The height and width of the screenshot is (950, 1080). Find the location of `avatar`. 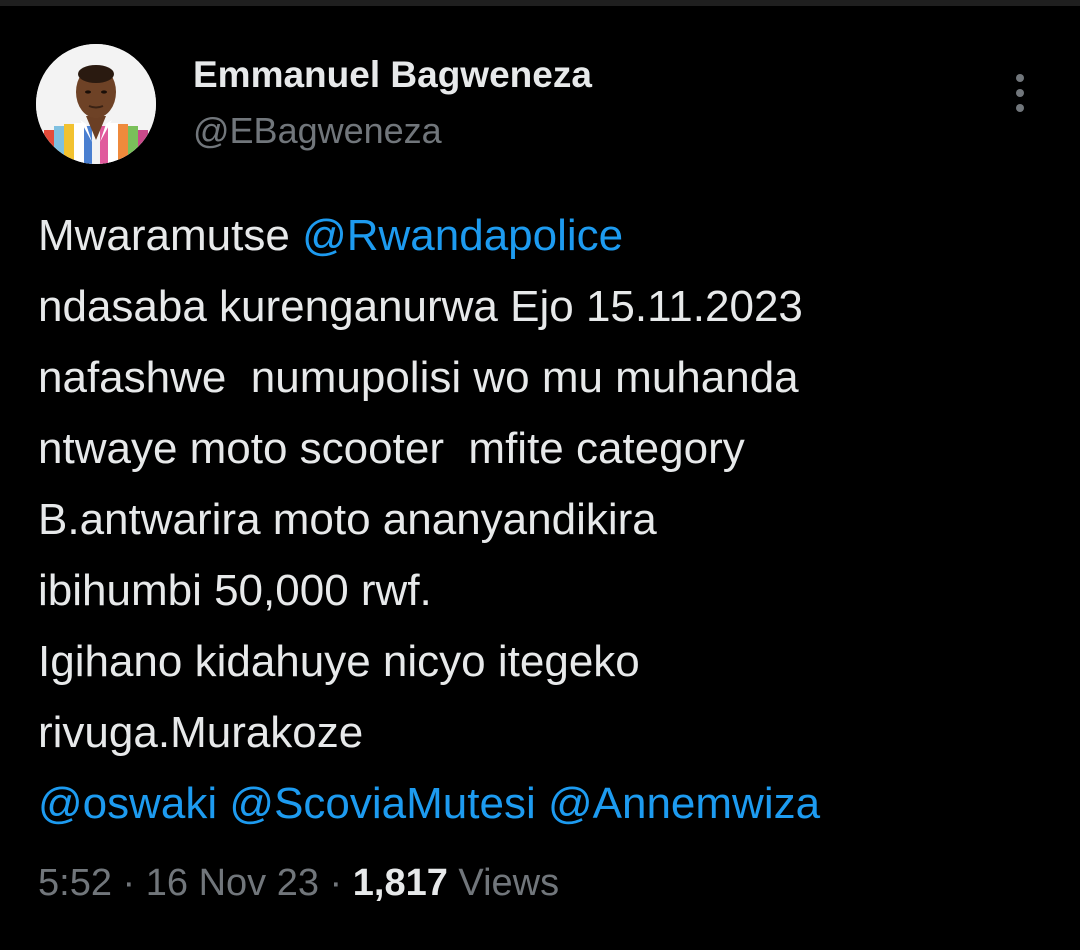

avatar is located at coordinates (96, 104).